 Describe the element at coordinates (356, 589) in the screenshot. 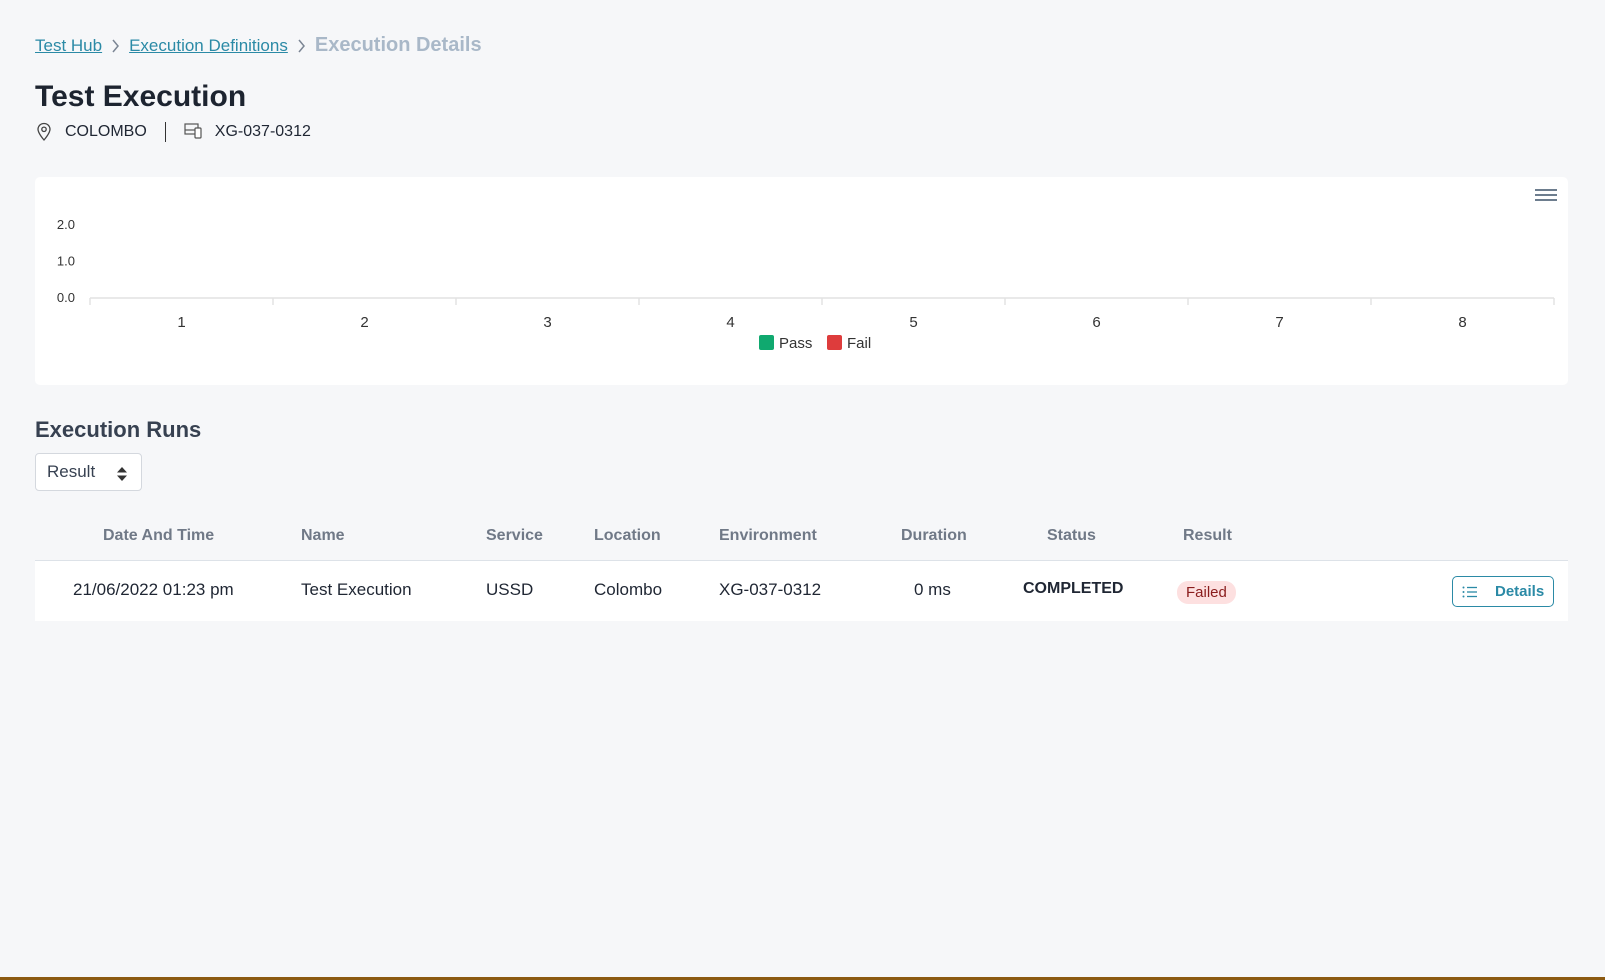

I see `cell-name: Test Execution` at that location.